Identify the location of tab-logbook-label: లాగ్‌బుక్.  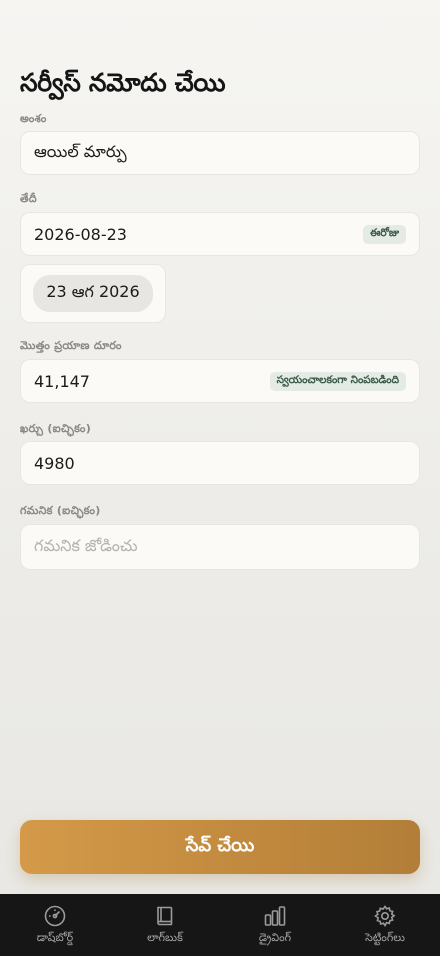
(165, 937).